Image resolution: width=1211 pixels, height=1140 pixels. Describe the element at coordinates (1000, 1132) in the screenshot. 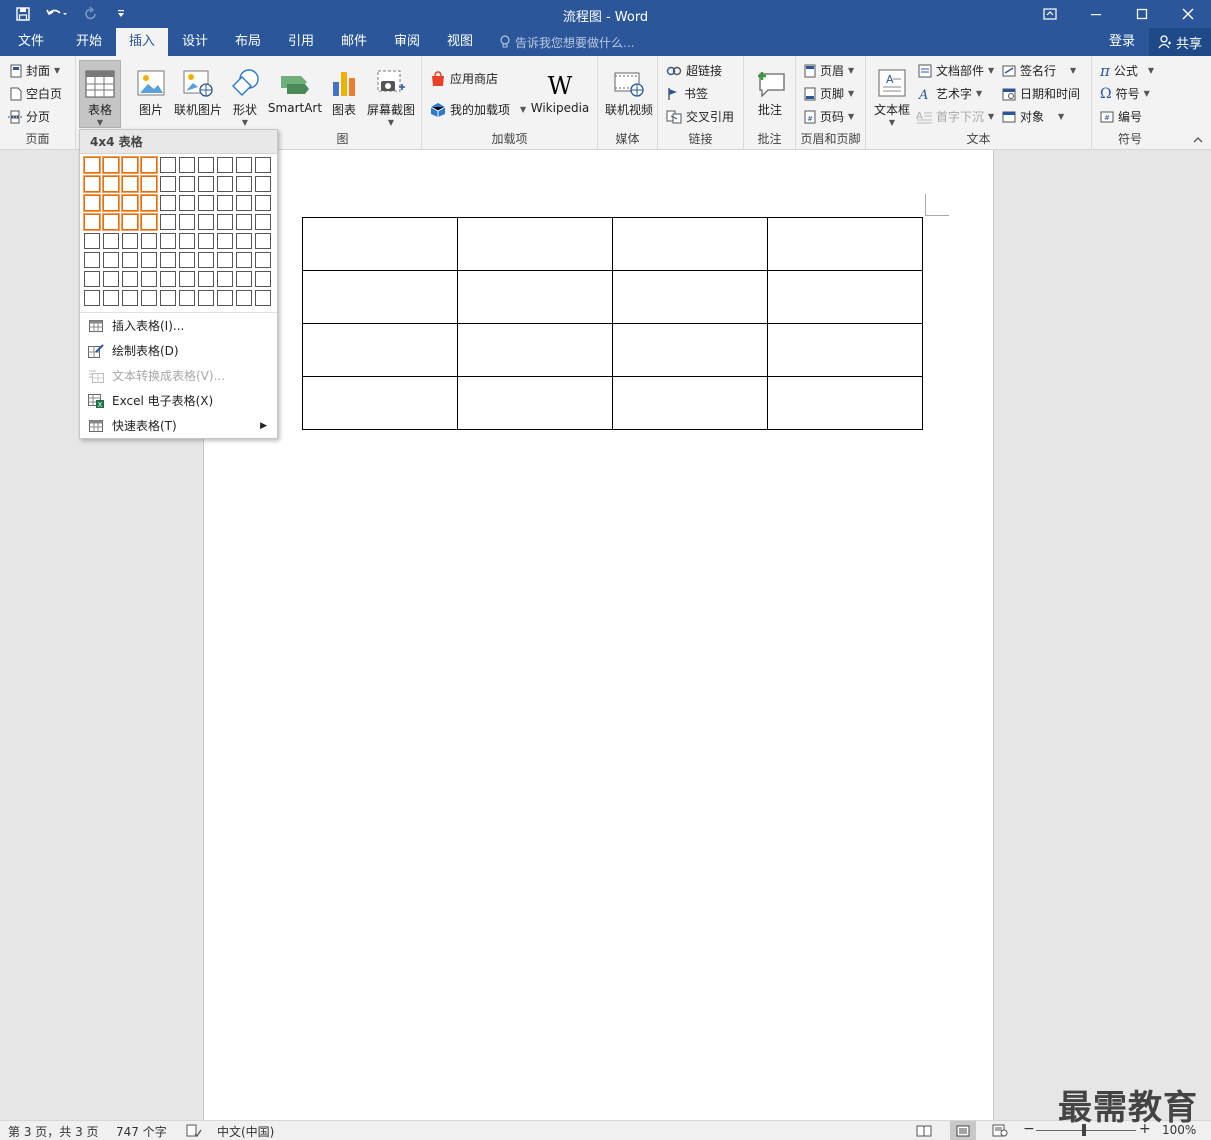

I see `web-layout-button` at that location.